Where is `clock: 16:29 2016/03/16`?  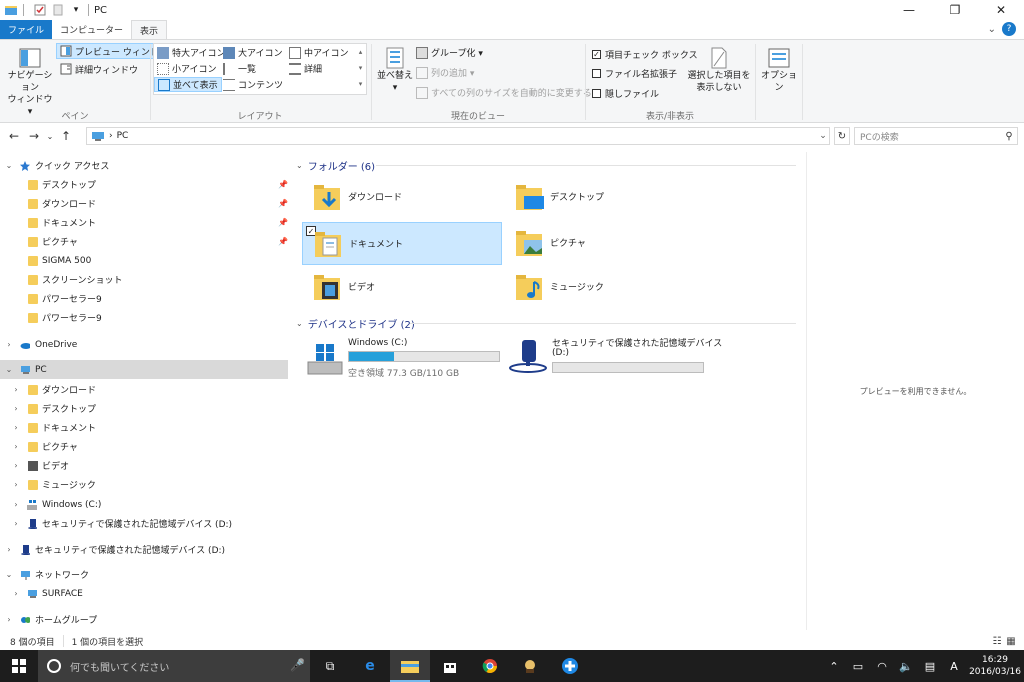 clock: 16:29 2016/03/16 is located at coordinates (995, 666).